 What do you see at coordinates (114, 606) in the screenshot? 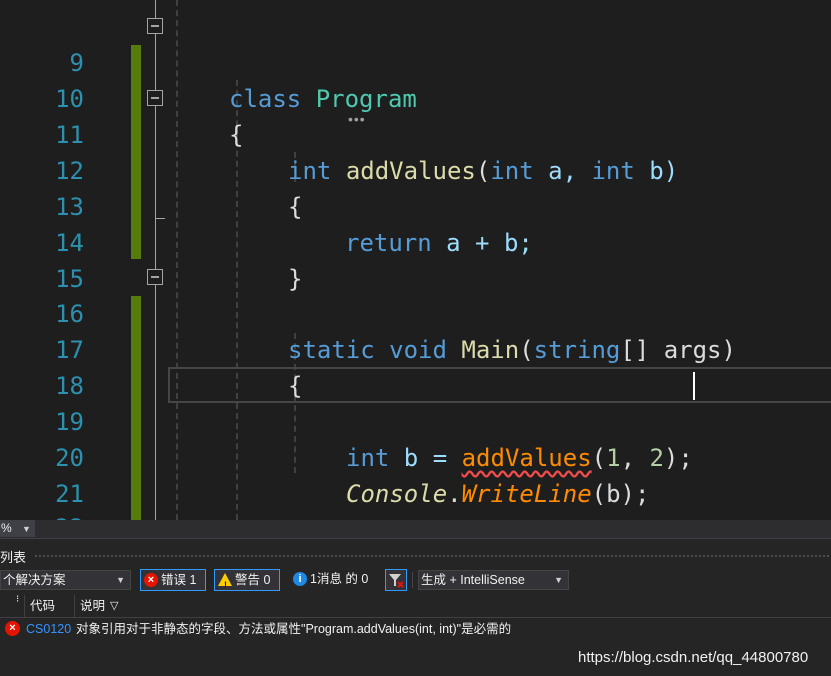
I see `filter-icon: ▽` at bounding box center [114, 606].